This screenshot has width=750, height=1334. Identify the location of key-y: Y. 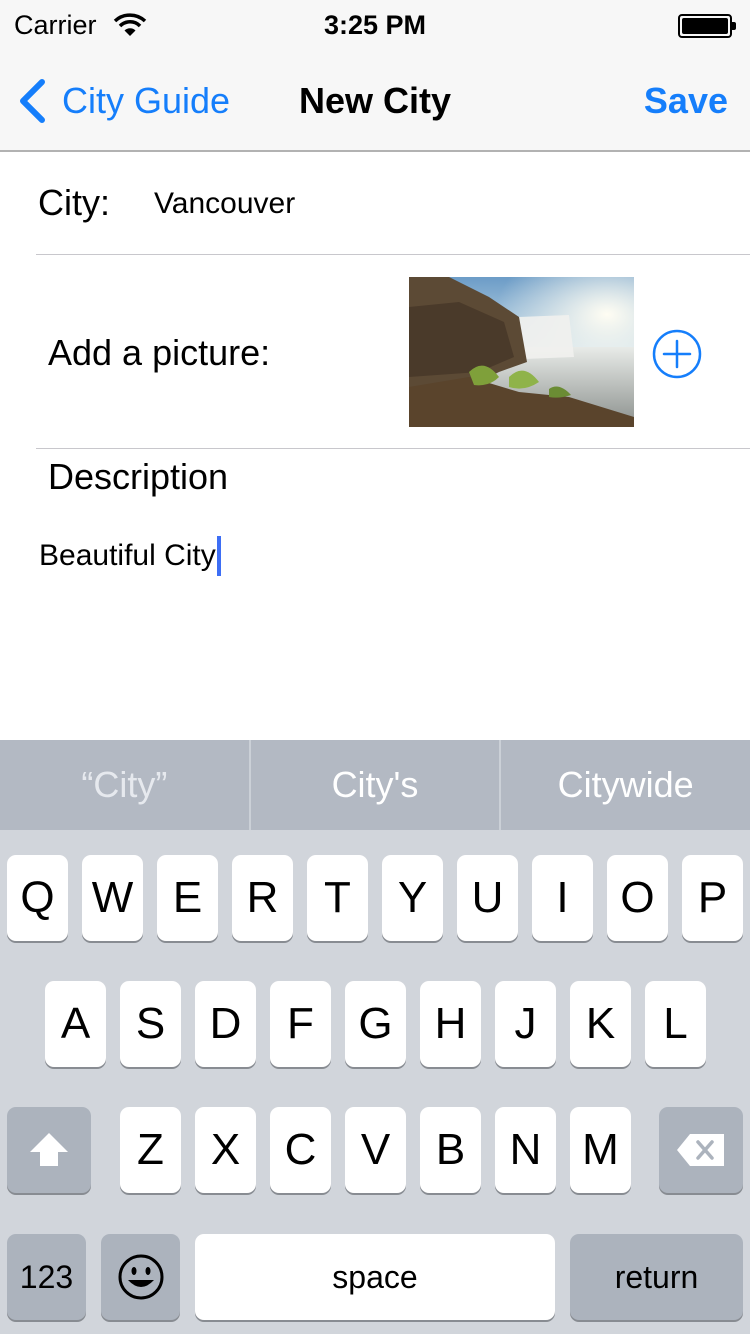
(412, 898).